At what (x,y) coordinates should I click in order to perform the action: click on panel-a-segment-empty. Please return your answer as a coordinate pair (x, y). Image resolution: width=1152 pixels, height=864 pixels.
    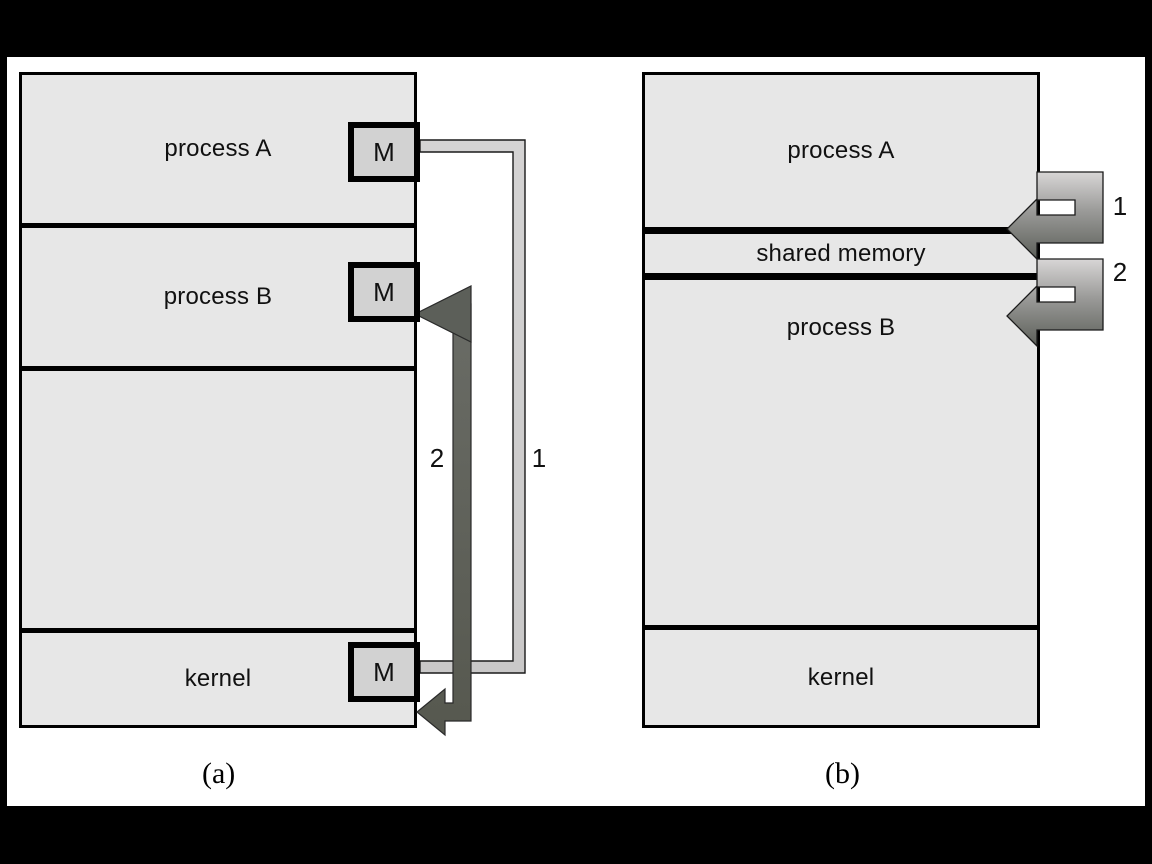
    Looking at the image, I should click on (218, 499).